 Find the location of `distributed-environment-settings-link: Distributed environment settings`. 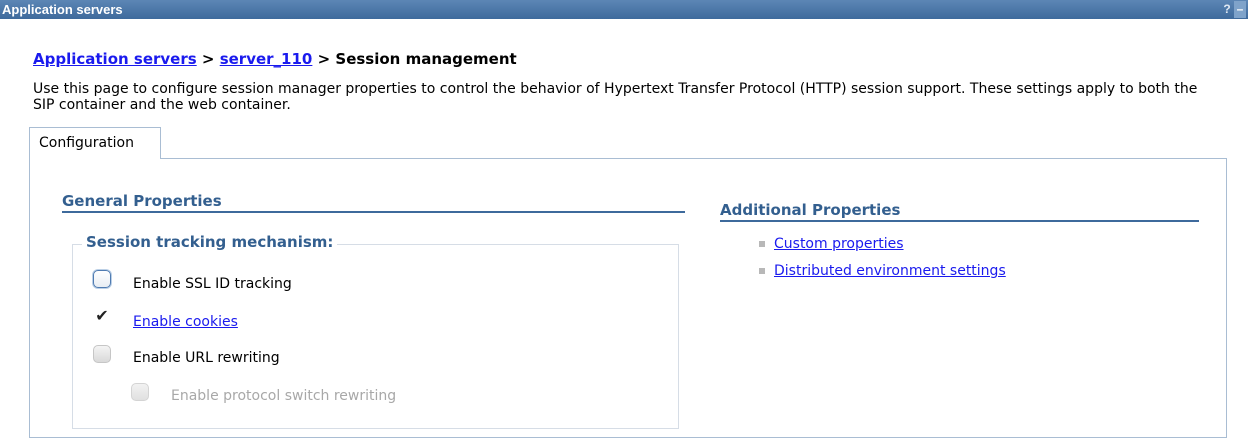

distributed-environment-settings-link: Distributed environment settings is located at coordinates (890, 271).